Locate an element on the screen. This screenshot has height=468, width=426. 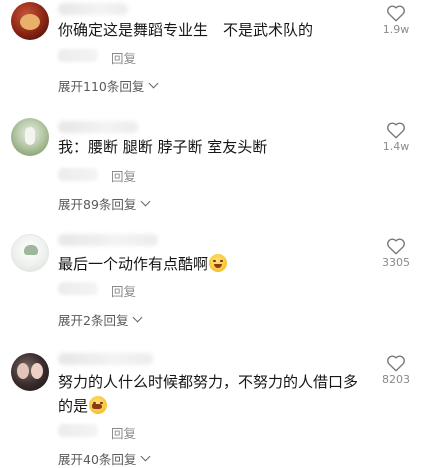
expand-replies-label: 展开40条回复 is located at coordinates (97, 459).